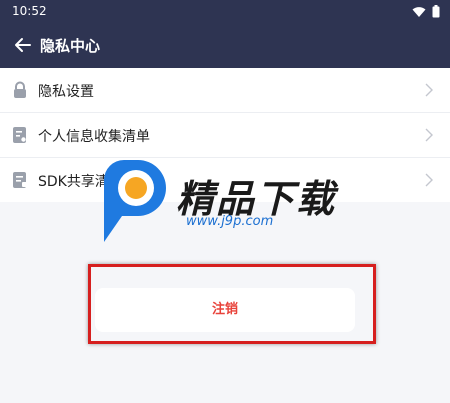 This screenshot has width=450, height=403. I want to click on menu-item-label: 隐私设置, so click(66, 92).